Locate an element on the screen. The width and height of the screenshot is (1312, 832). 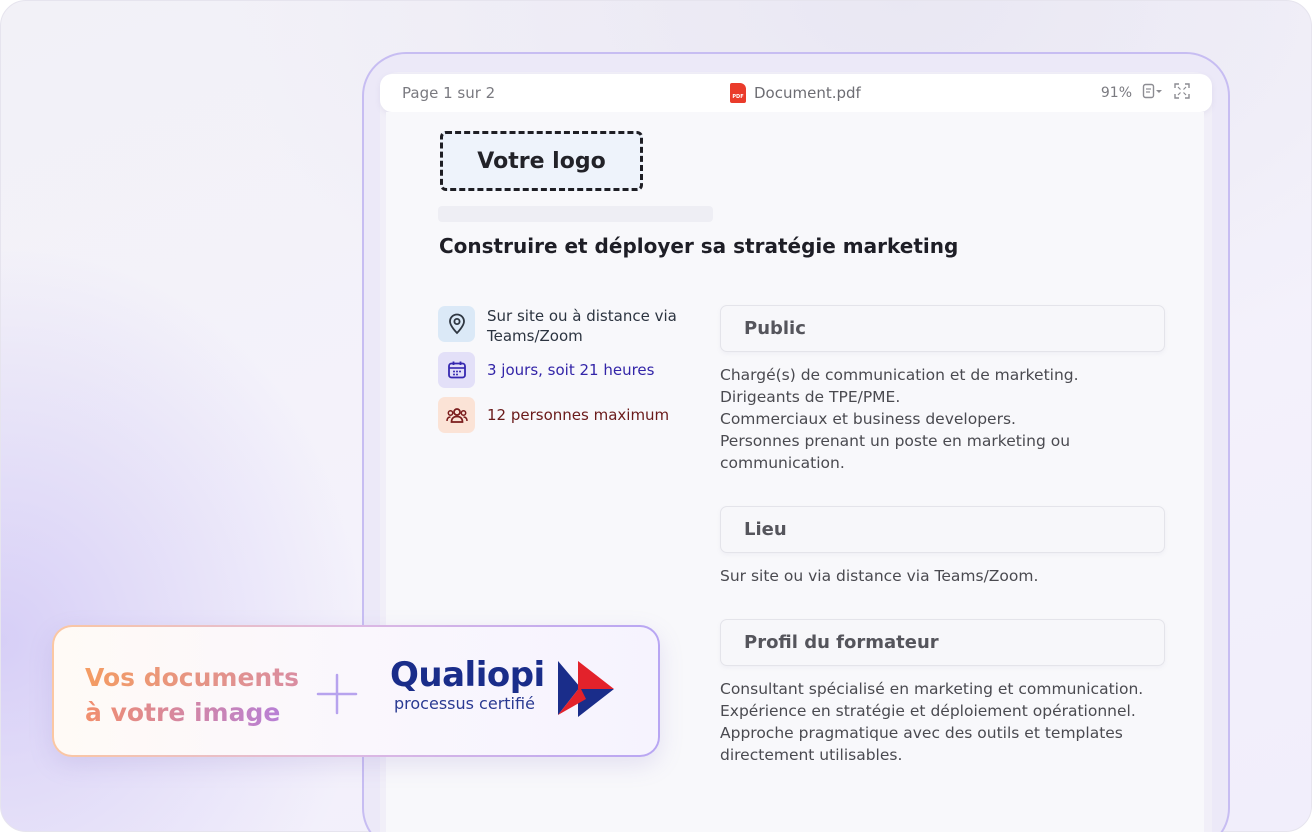
promo-line-2: à votre image is located at coordinates (192, 712).